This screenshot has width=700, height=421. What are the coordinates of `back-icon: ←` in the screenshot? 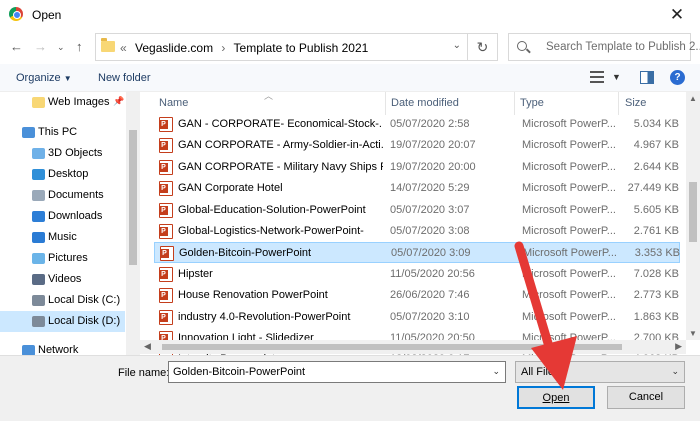 It's located at (16, 46).